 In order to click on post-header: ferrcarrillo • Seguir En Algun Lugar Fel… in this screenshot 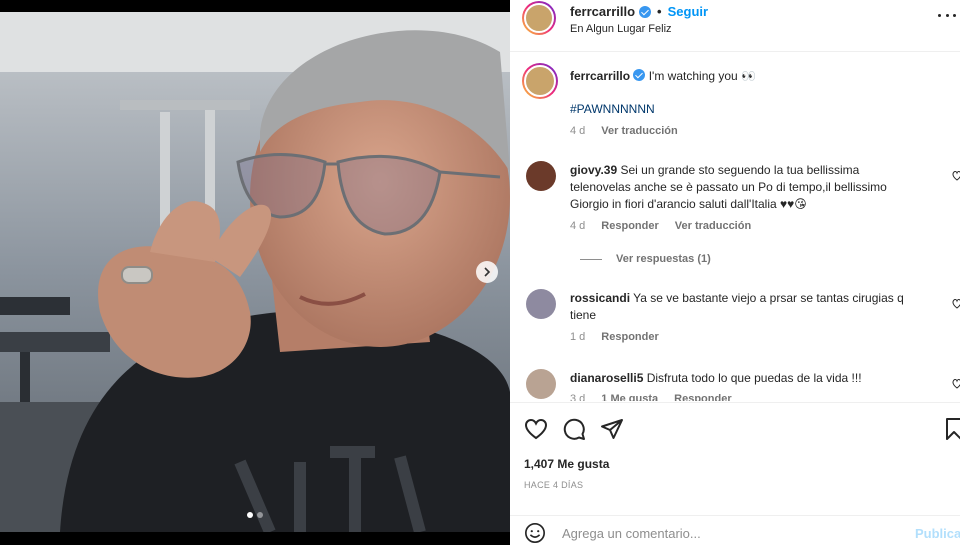, I will do `click(735, 26)`.